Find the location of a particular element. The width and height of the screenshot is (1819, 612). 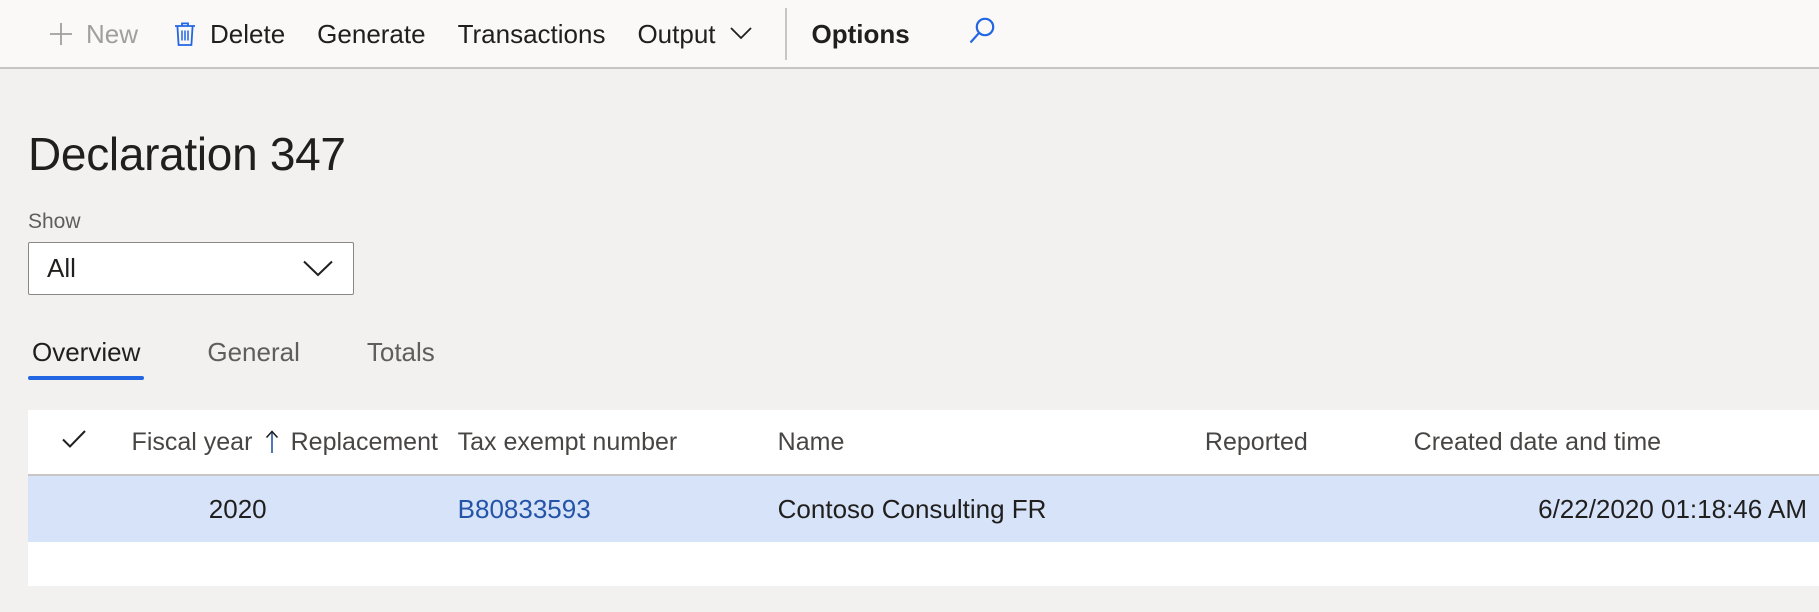

tab-general-label: General is located at coordinates (253, 352).